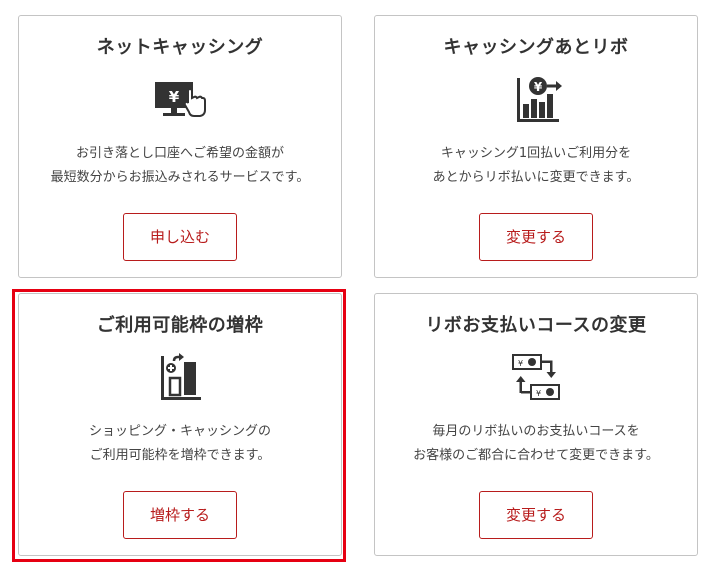 The height and width of the screenshot is (568, 717). Describe the element at coordinates (536, 177) in the screenshot. I see `description-line: あとからリボ払いに変更できます。` at that location.